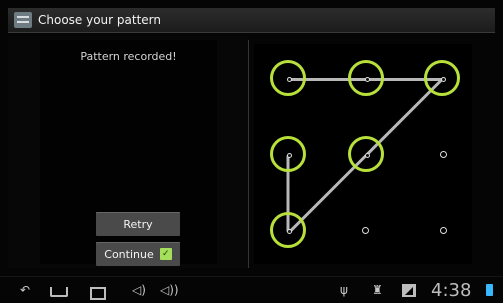 The image size is (503, 303). Describe the element at coordinates (59, 292) in the screenshot. I see `home-icon` at that location.